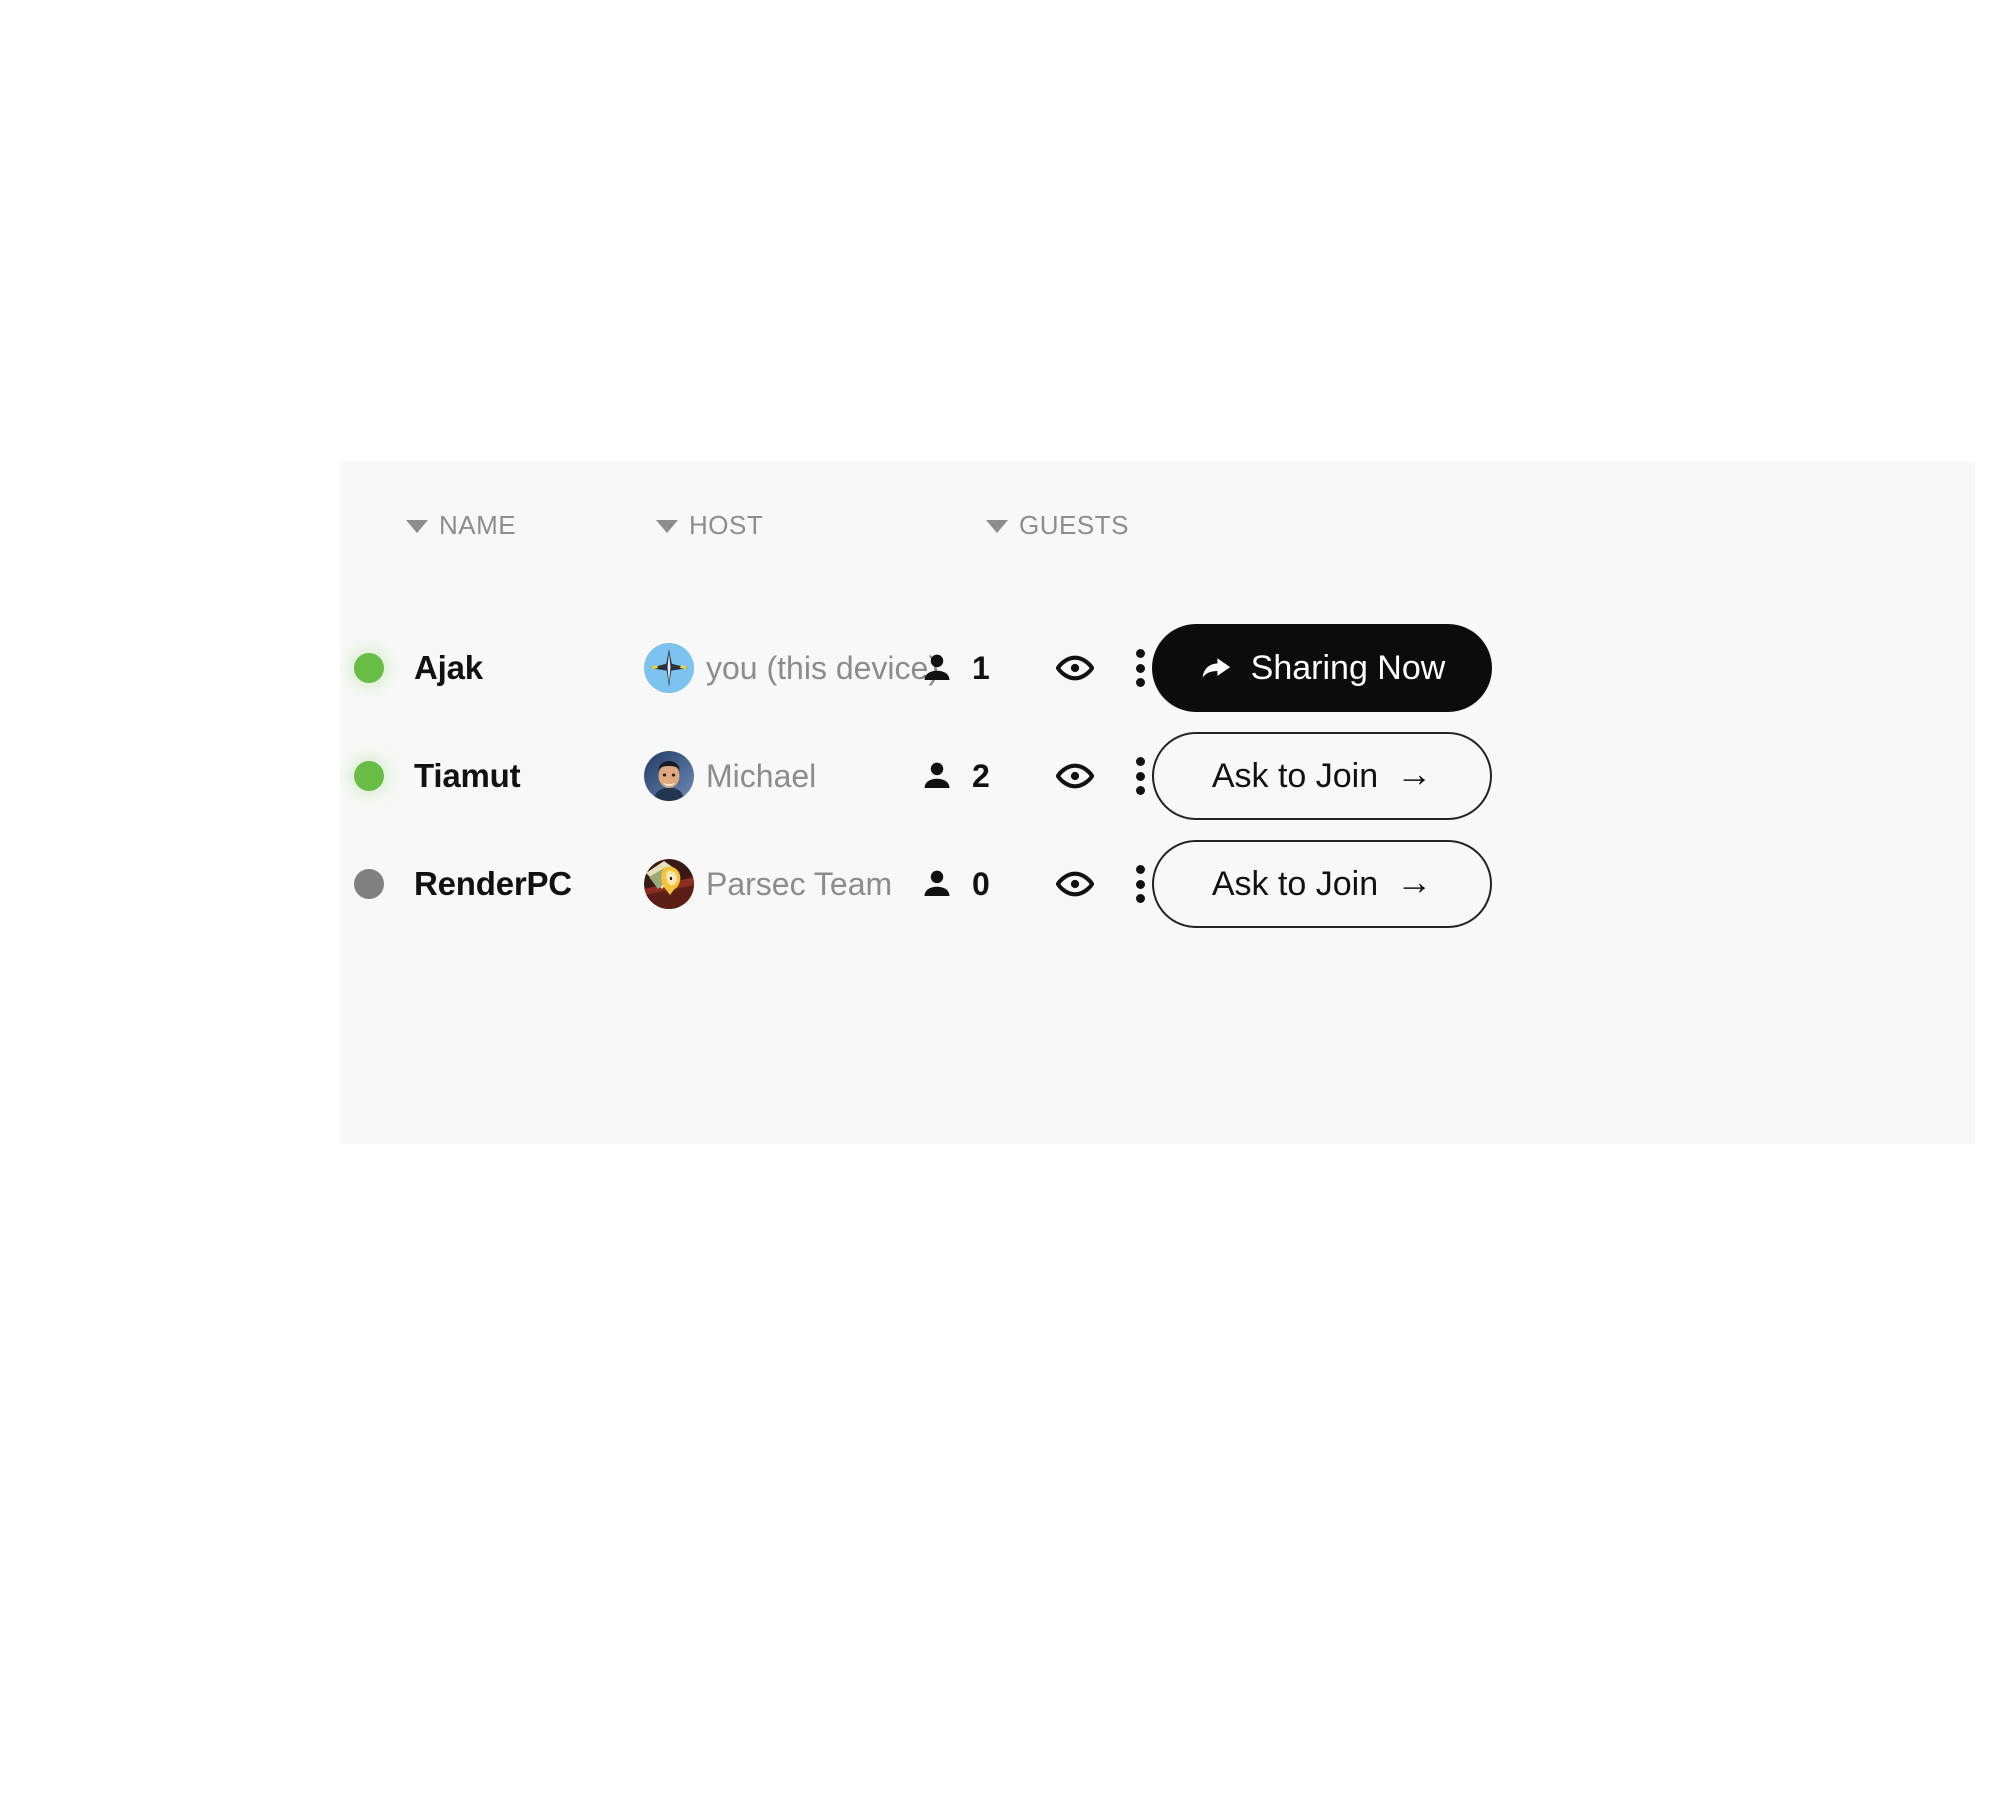 This screenshot has width=2000, height=1800. I want to click on table-row: RenderPC Parsec Team 0 Ask to Join →, so click(1157, 884).